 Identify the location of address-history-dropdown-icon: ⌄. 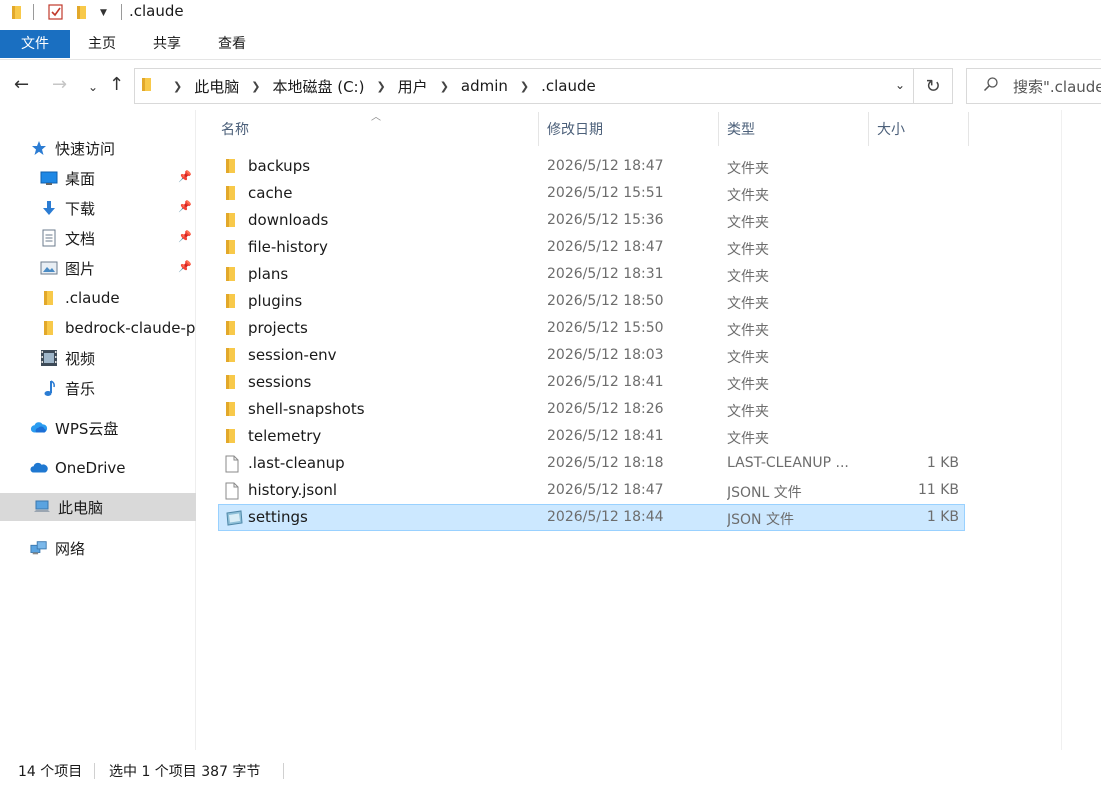
(900, 85).